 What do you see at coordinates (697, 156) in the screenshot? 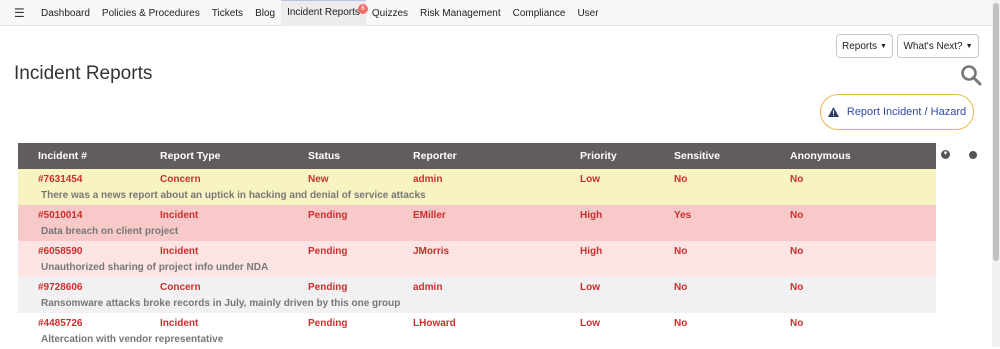
I see `header-sensitive: Sensitive` at bounding box center [697, 156].